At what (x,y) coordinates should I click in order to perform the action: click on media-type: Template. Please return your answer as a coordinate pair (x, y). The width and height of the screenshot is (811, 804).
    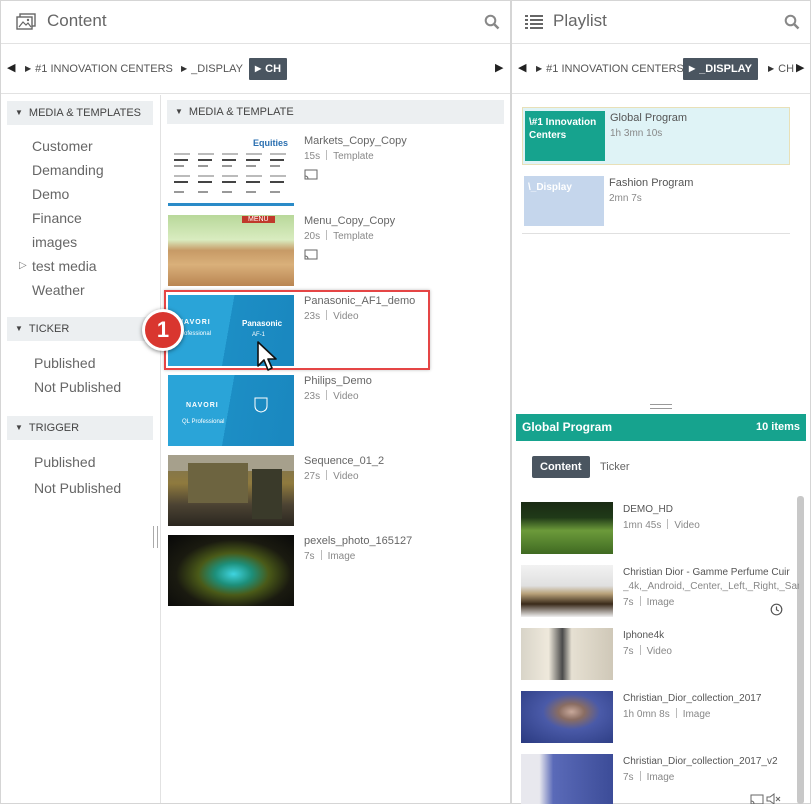
    Looking at the image, I should click on (353, 236).